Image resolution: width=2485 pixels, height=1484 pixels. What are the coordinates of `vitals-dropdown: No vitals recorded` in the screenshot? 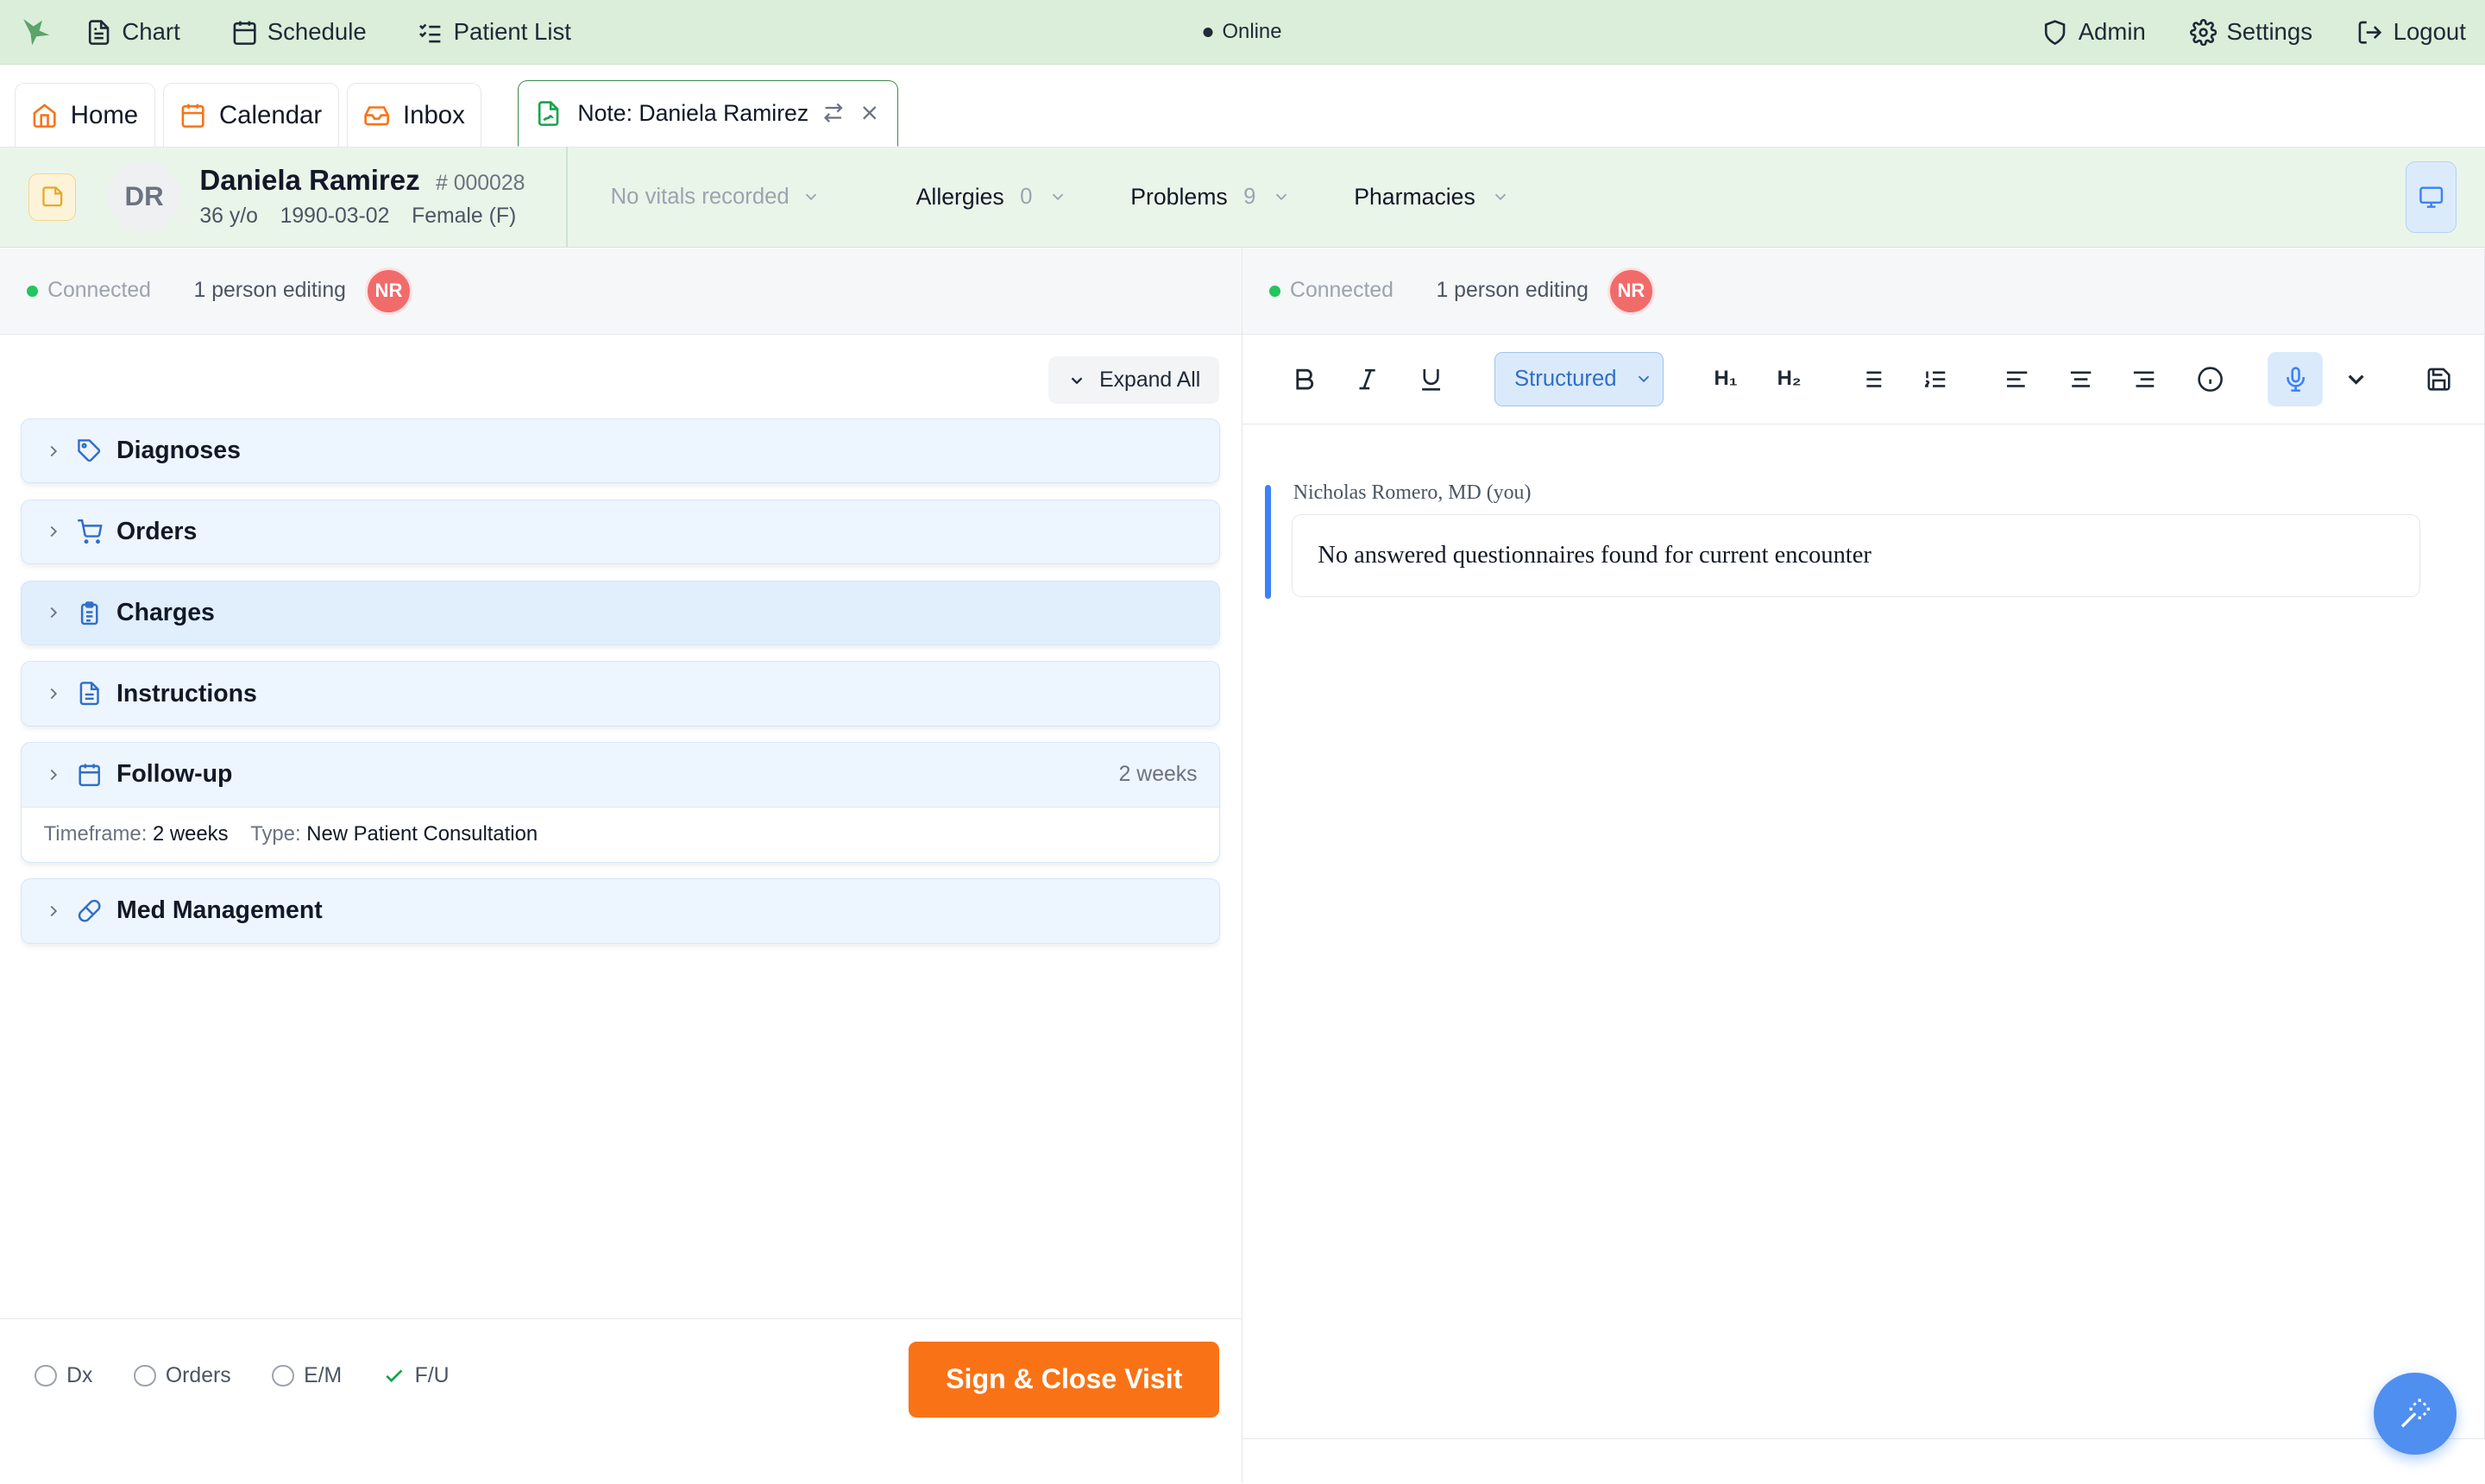 It's located at (716, 197).